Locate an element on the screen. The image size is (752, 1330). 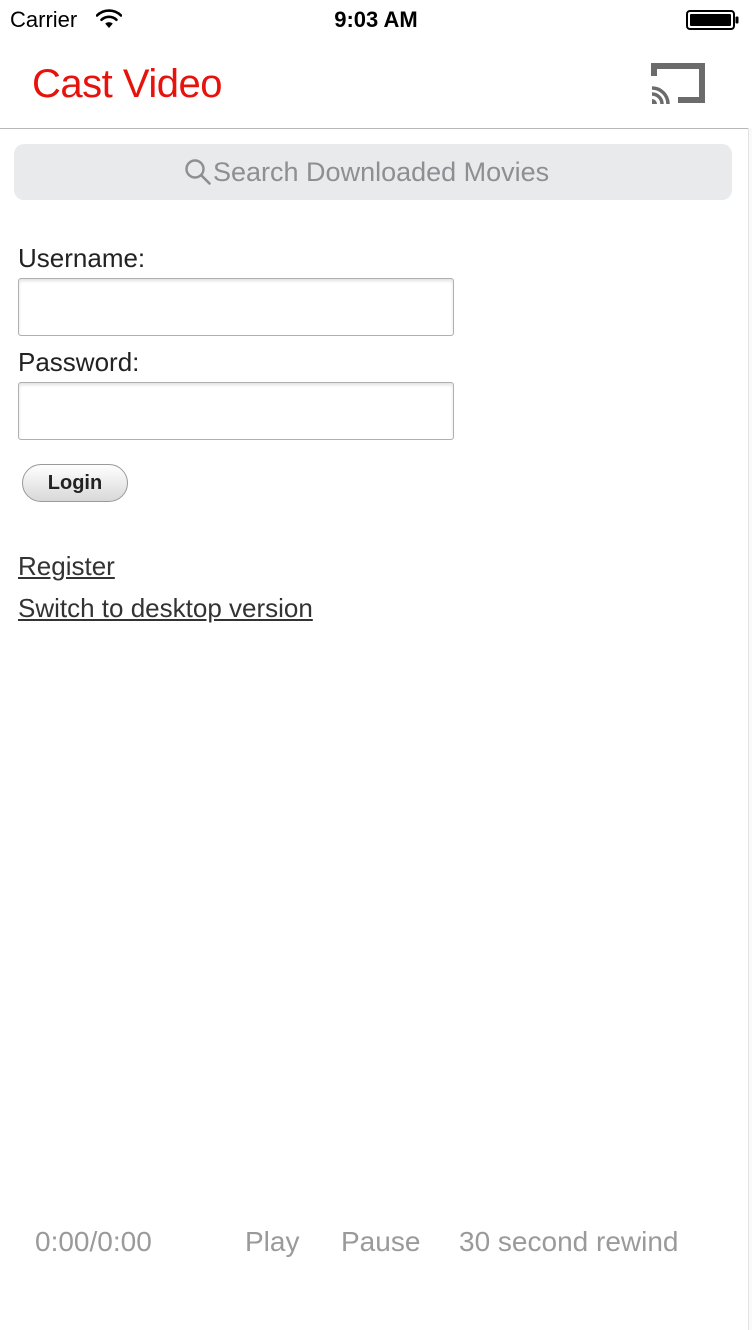
battery-full-icon is located at coordinates (712, 20).